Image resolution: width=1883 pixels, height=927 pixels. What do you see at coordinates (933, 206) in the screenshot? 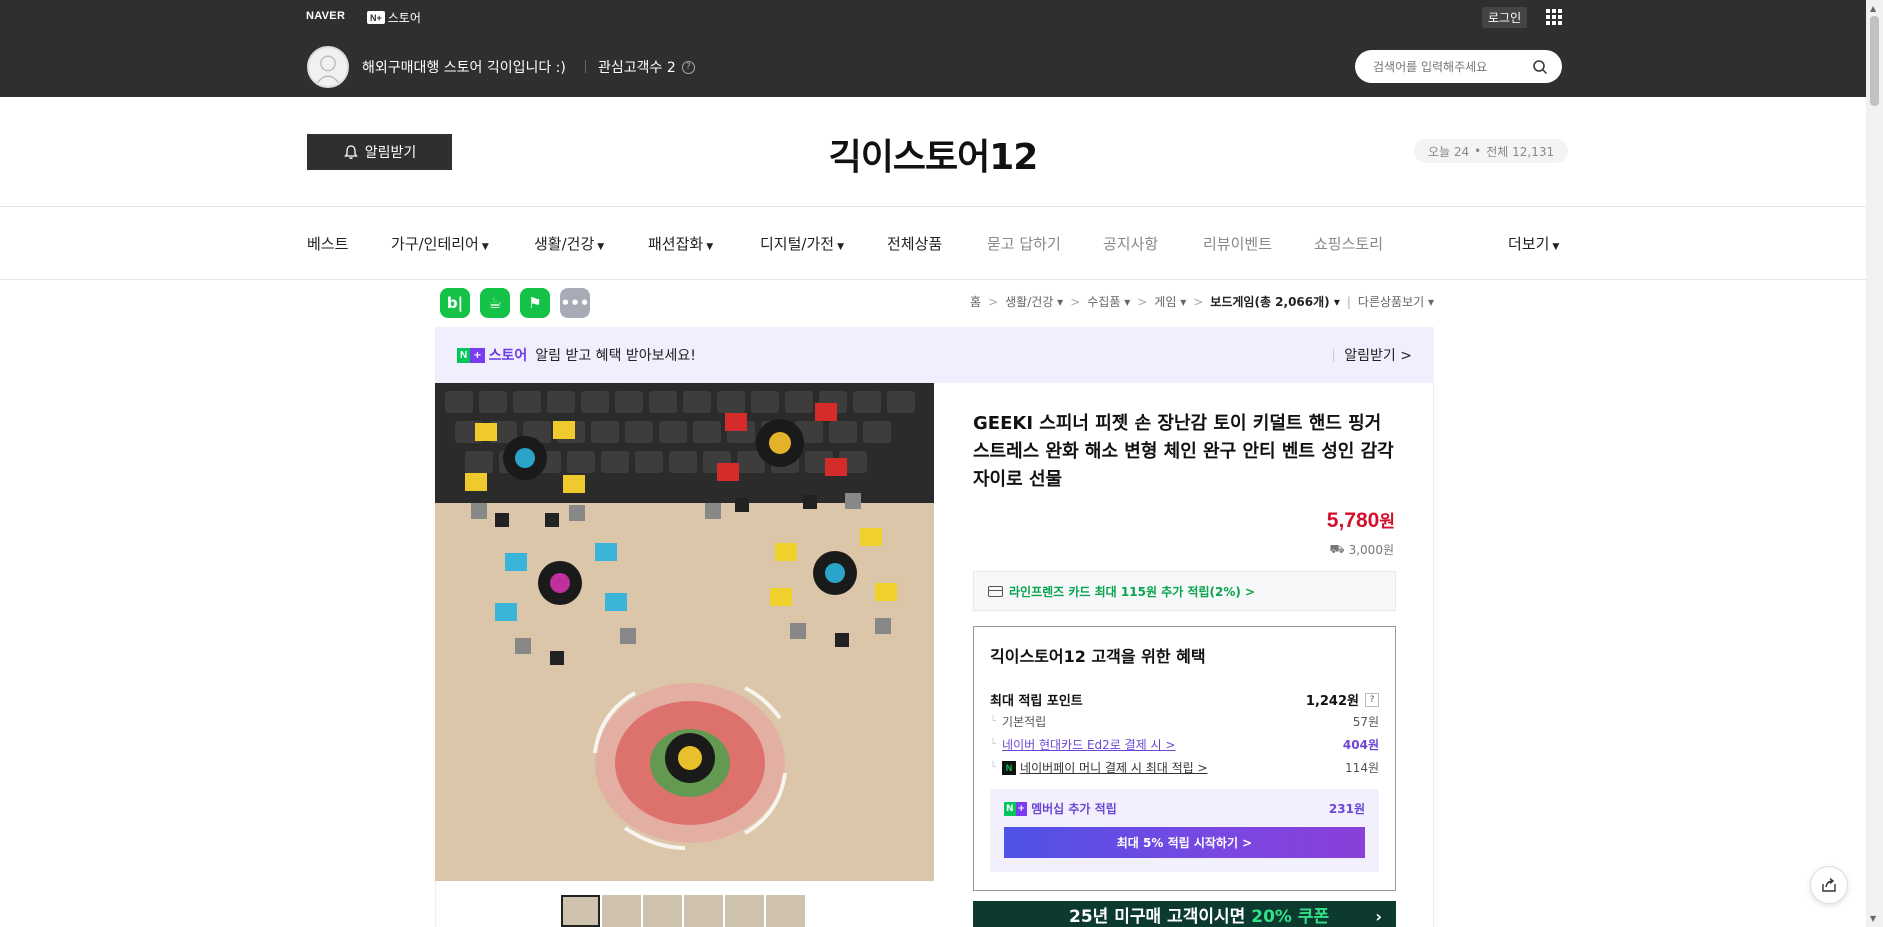
I see `header-divider` at bounding box center [933, 206].